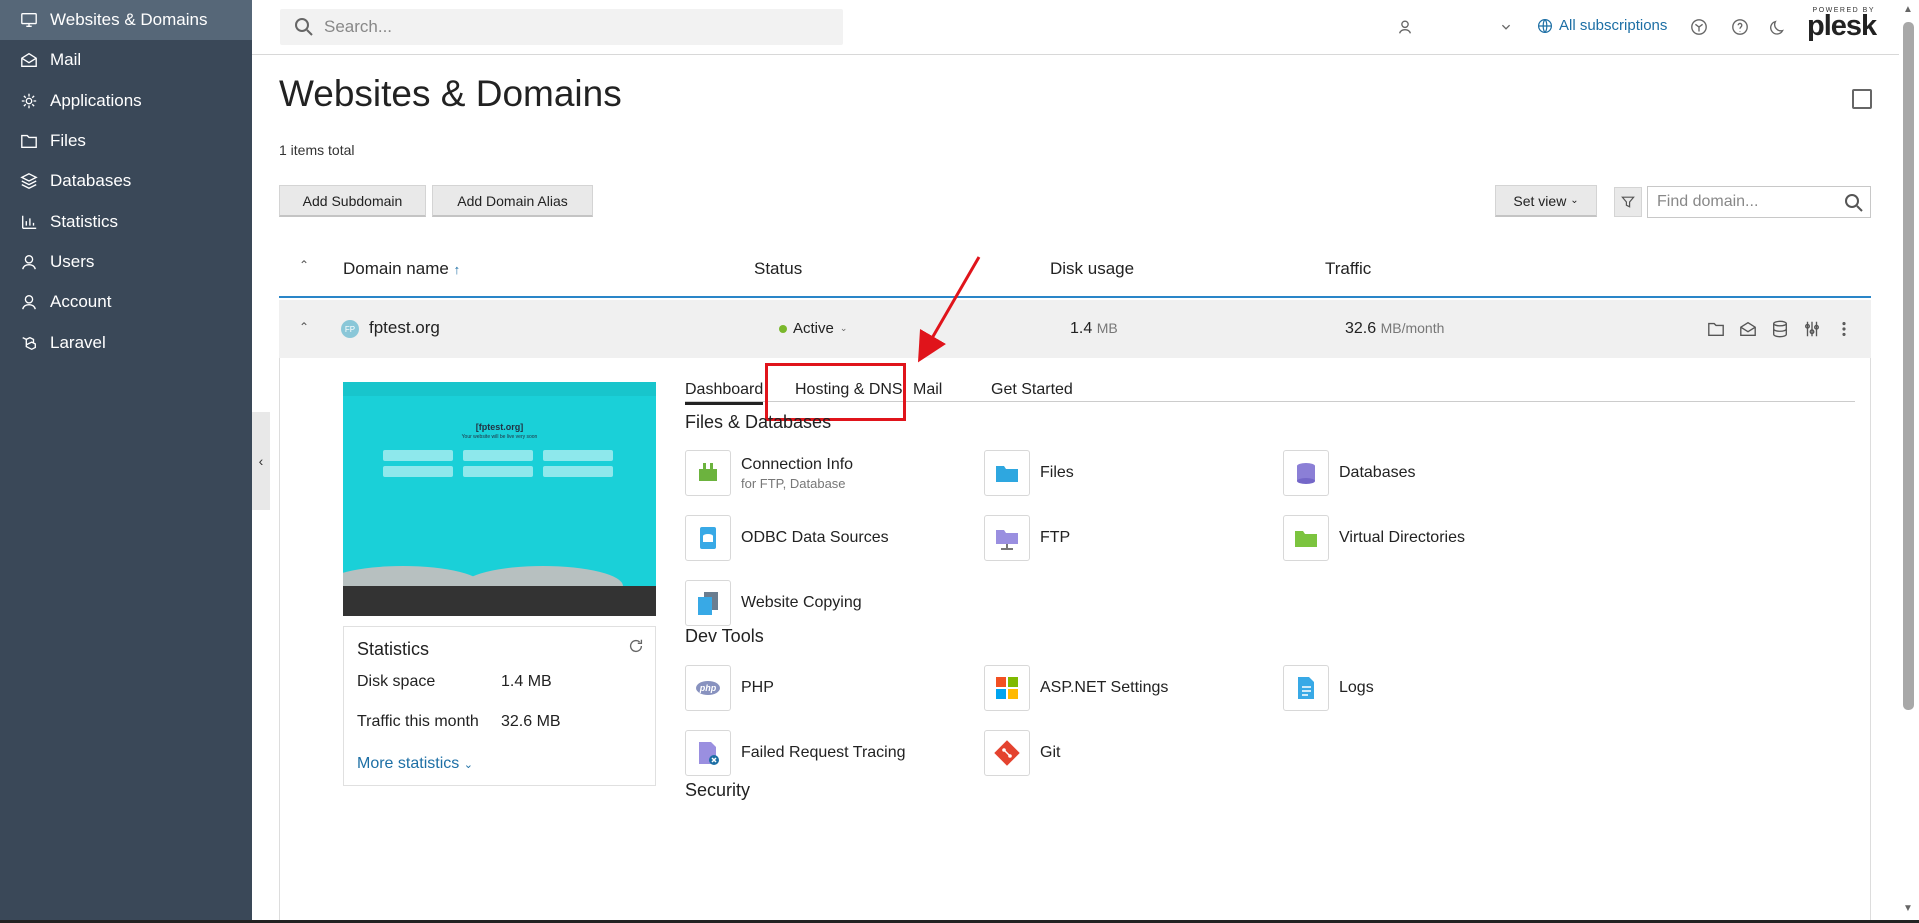 This screenshot has height=923, width=1919. I want to click on tool-connection-info: Connection Info for FTP, Database, so click(769, 473).